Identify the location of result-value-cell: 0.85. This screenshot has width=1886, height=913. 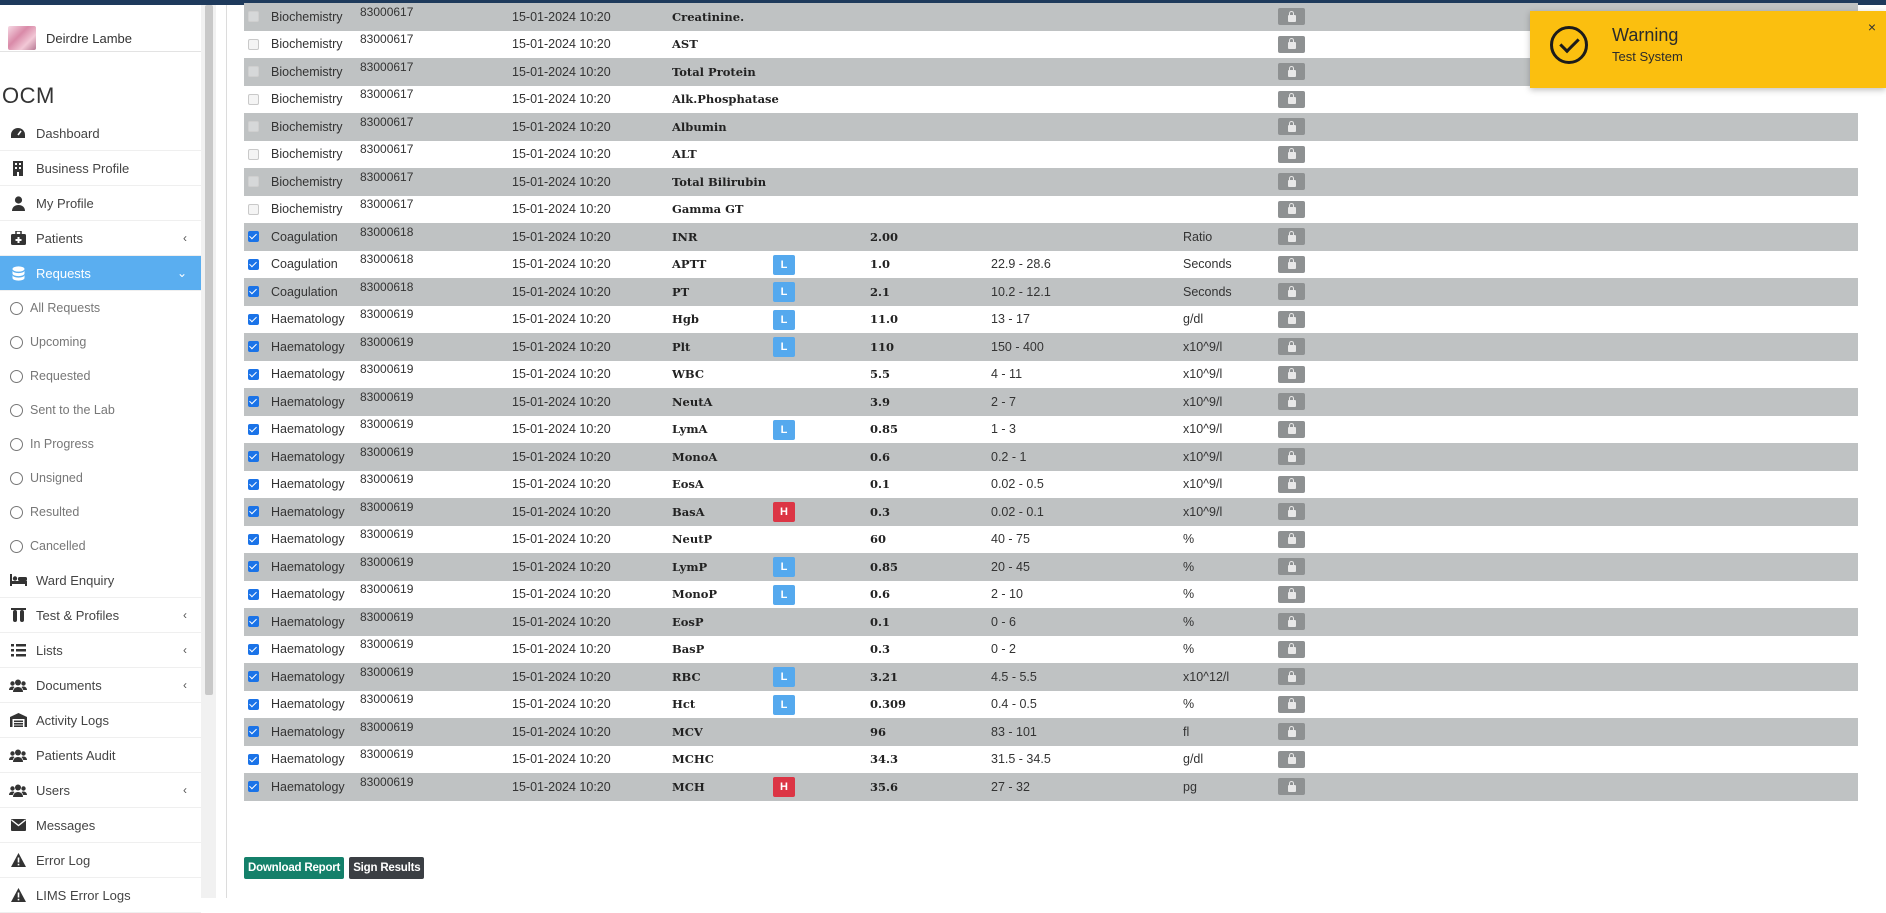
(884, 566).